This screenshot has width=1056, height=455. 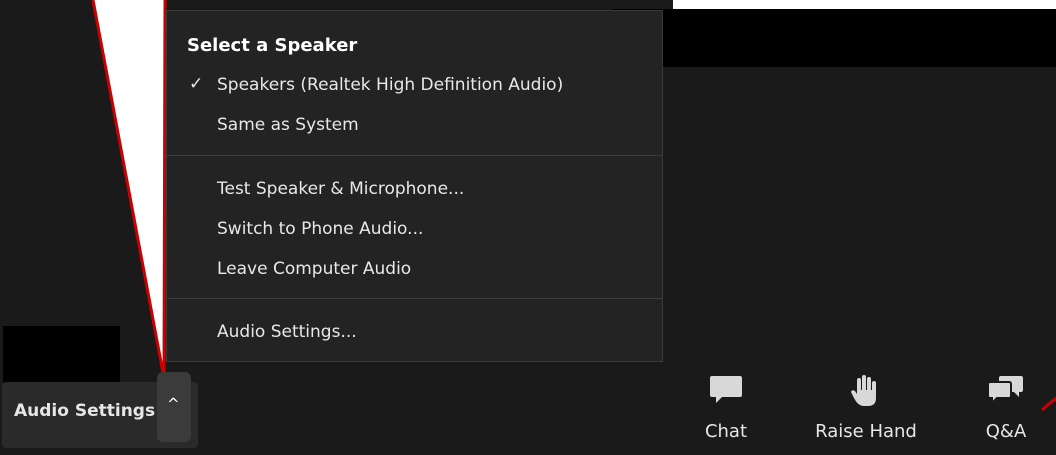 What do you see at coordinates (196, 84) in the screenshot?
I see `check-icon: ✓` at bounding box center [196, 84].